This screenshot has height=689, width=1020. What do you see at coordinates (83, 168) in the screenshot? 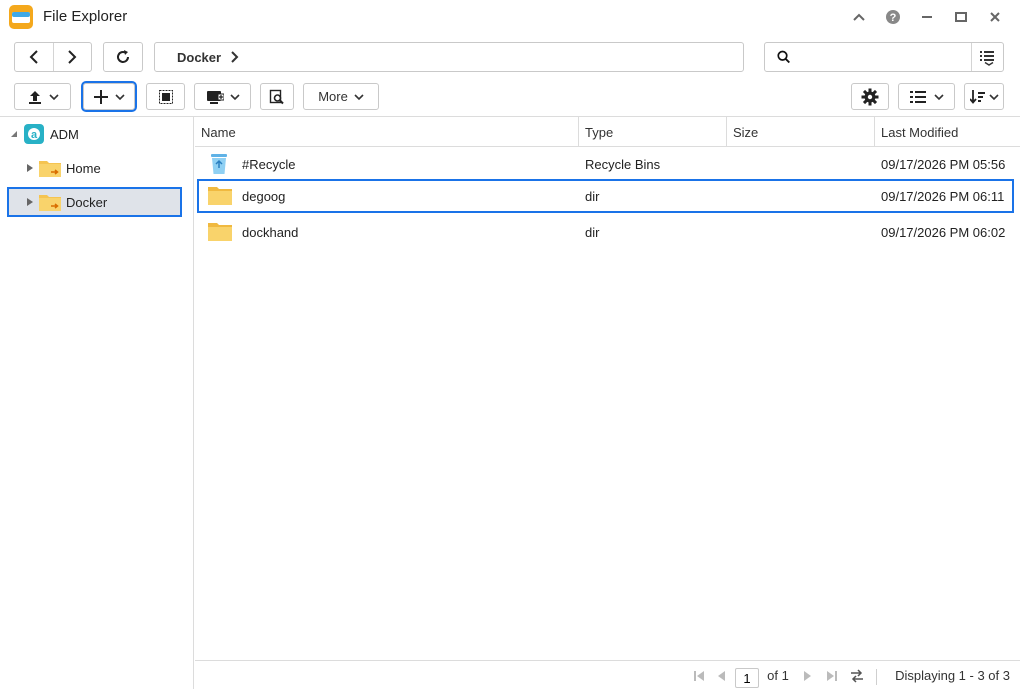
I see `tree-item-label: Home` at bounding box center [83, 168].